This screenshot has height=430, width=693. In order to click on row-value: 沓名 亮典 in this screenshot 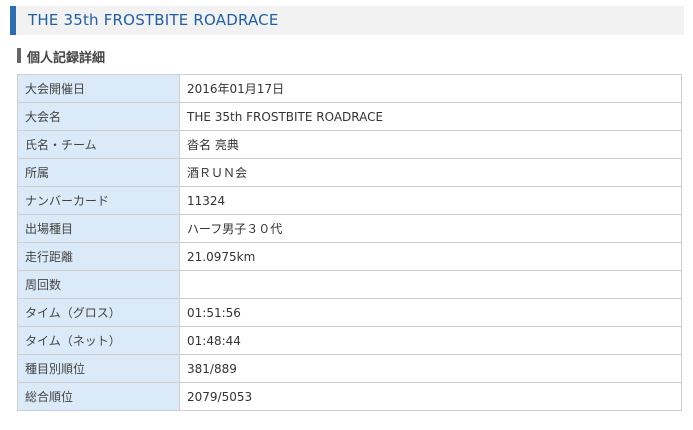, I will do `click(430, 144)`.